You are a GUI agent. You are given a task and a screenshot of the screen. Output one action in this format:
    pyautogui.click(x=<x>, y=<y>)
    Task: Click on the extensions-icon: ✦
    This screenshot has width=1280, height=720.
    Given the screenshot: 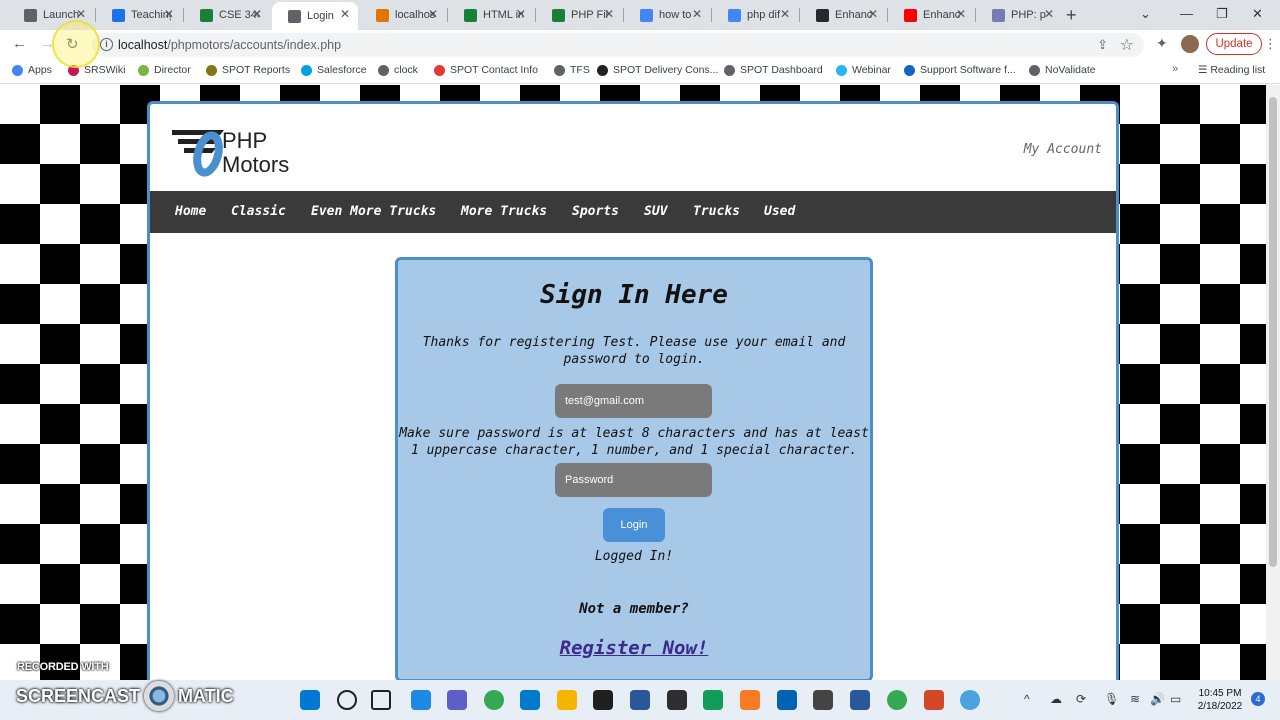 What is the action you would take?
    pyautogui.click(x=1162, y=43)
    